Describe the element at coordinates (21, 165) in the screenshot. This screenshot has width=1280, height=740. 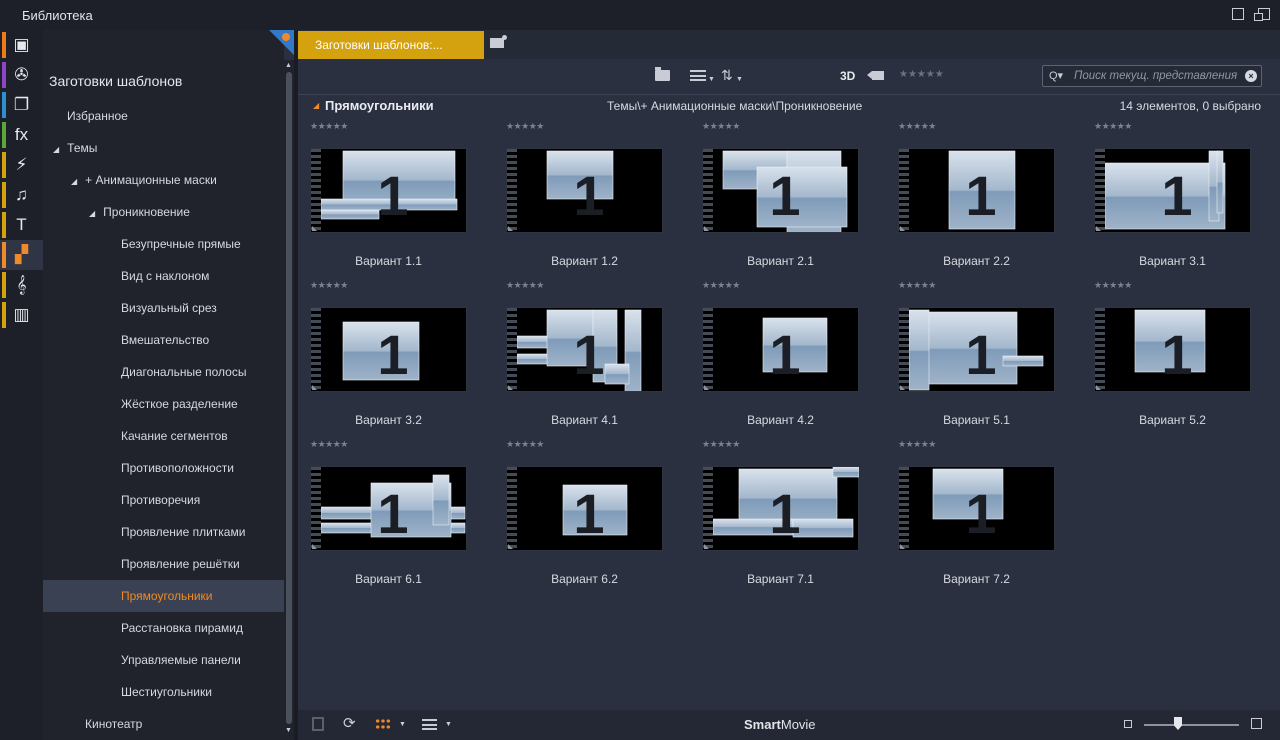
I see `rail-item-lightning: ⚡` at that location.